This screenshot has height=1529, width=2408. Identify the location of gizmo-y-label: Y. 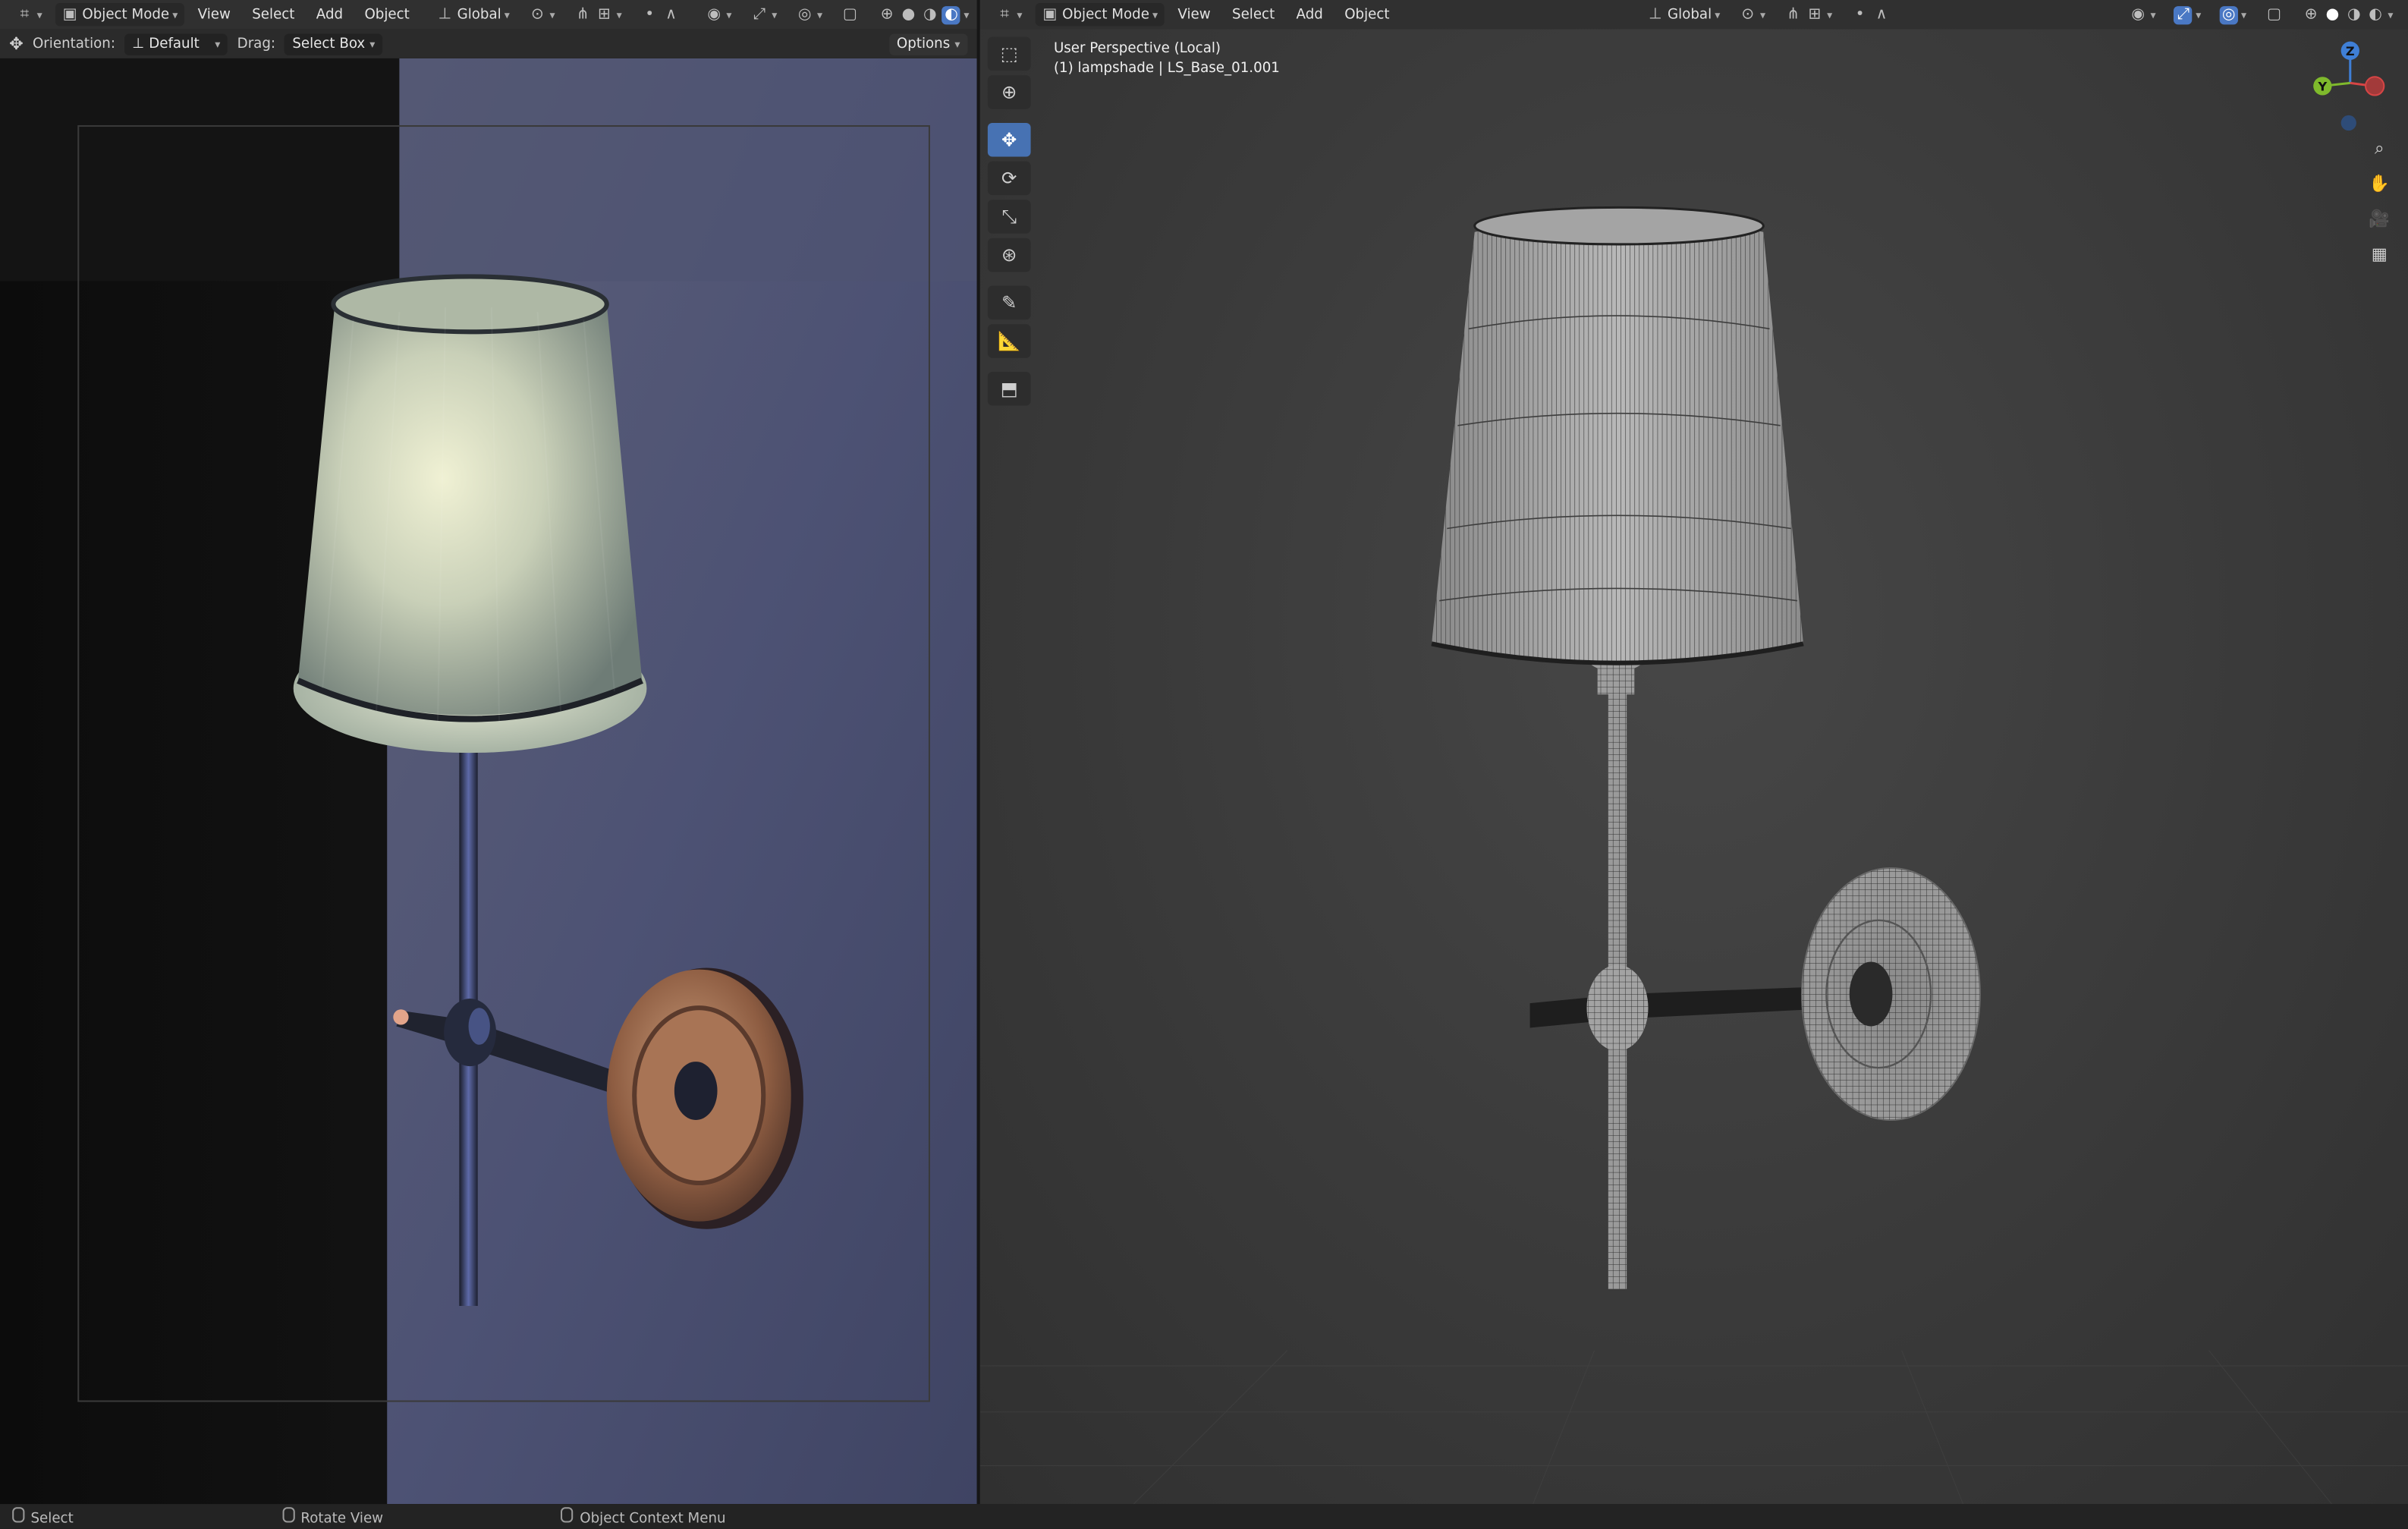
(2322, 86).